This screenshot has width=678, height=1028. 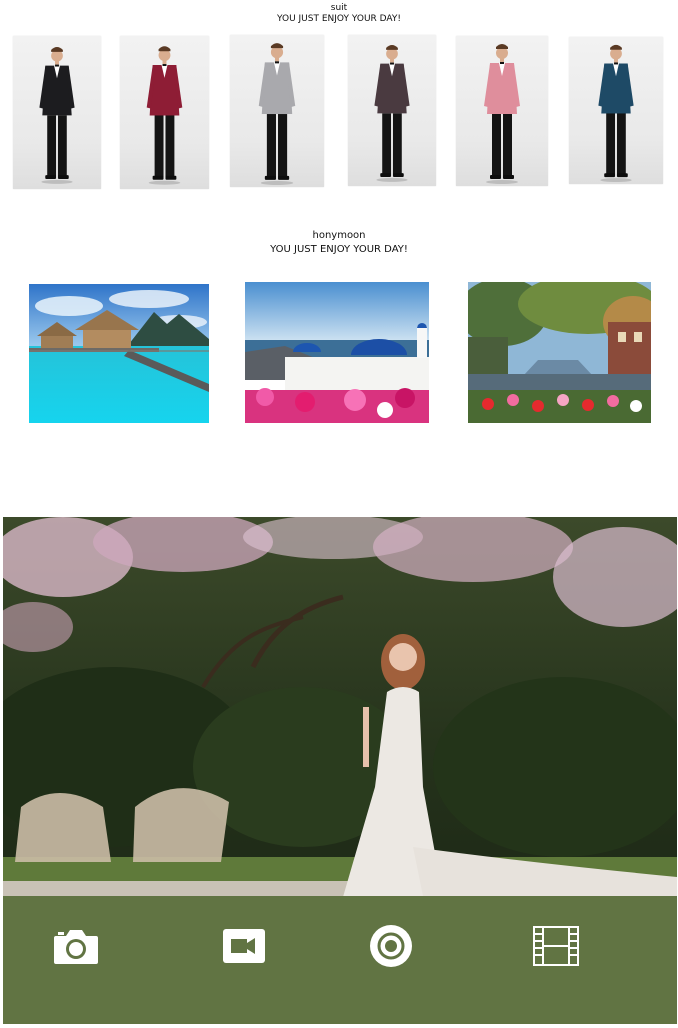 I want to click on video-button, so click(x=244, y=946).